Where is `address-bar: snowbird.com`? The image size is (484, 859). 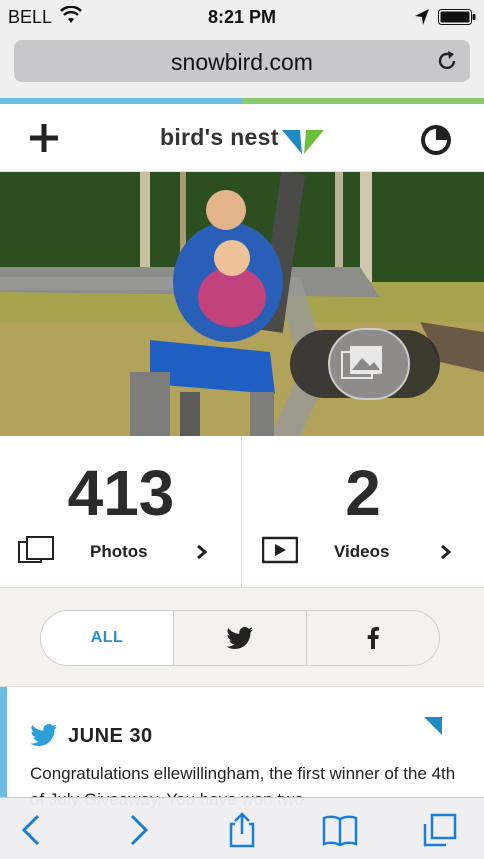 address-bar: snowbird.com is located at coordinates (242, 61).